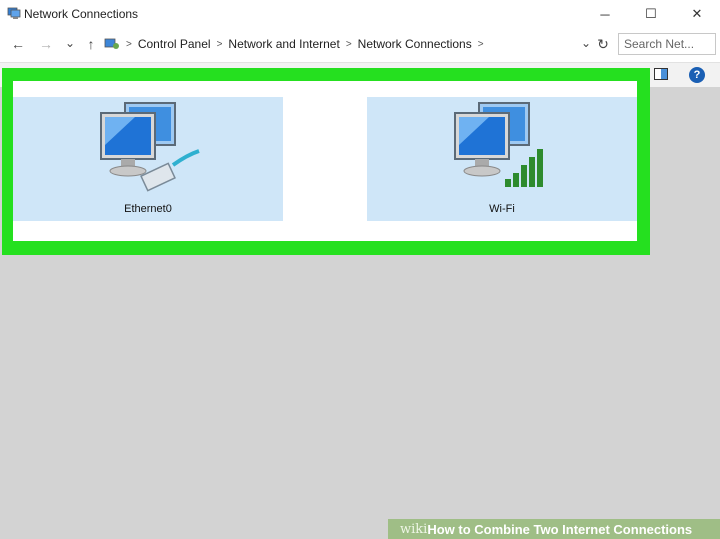 Image resolution: width=720 pixels, height=539 pixels. I want to click on watermark-wiki: wiki, so click(414, 529).